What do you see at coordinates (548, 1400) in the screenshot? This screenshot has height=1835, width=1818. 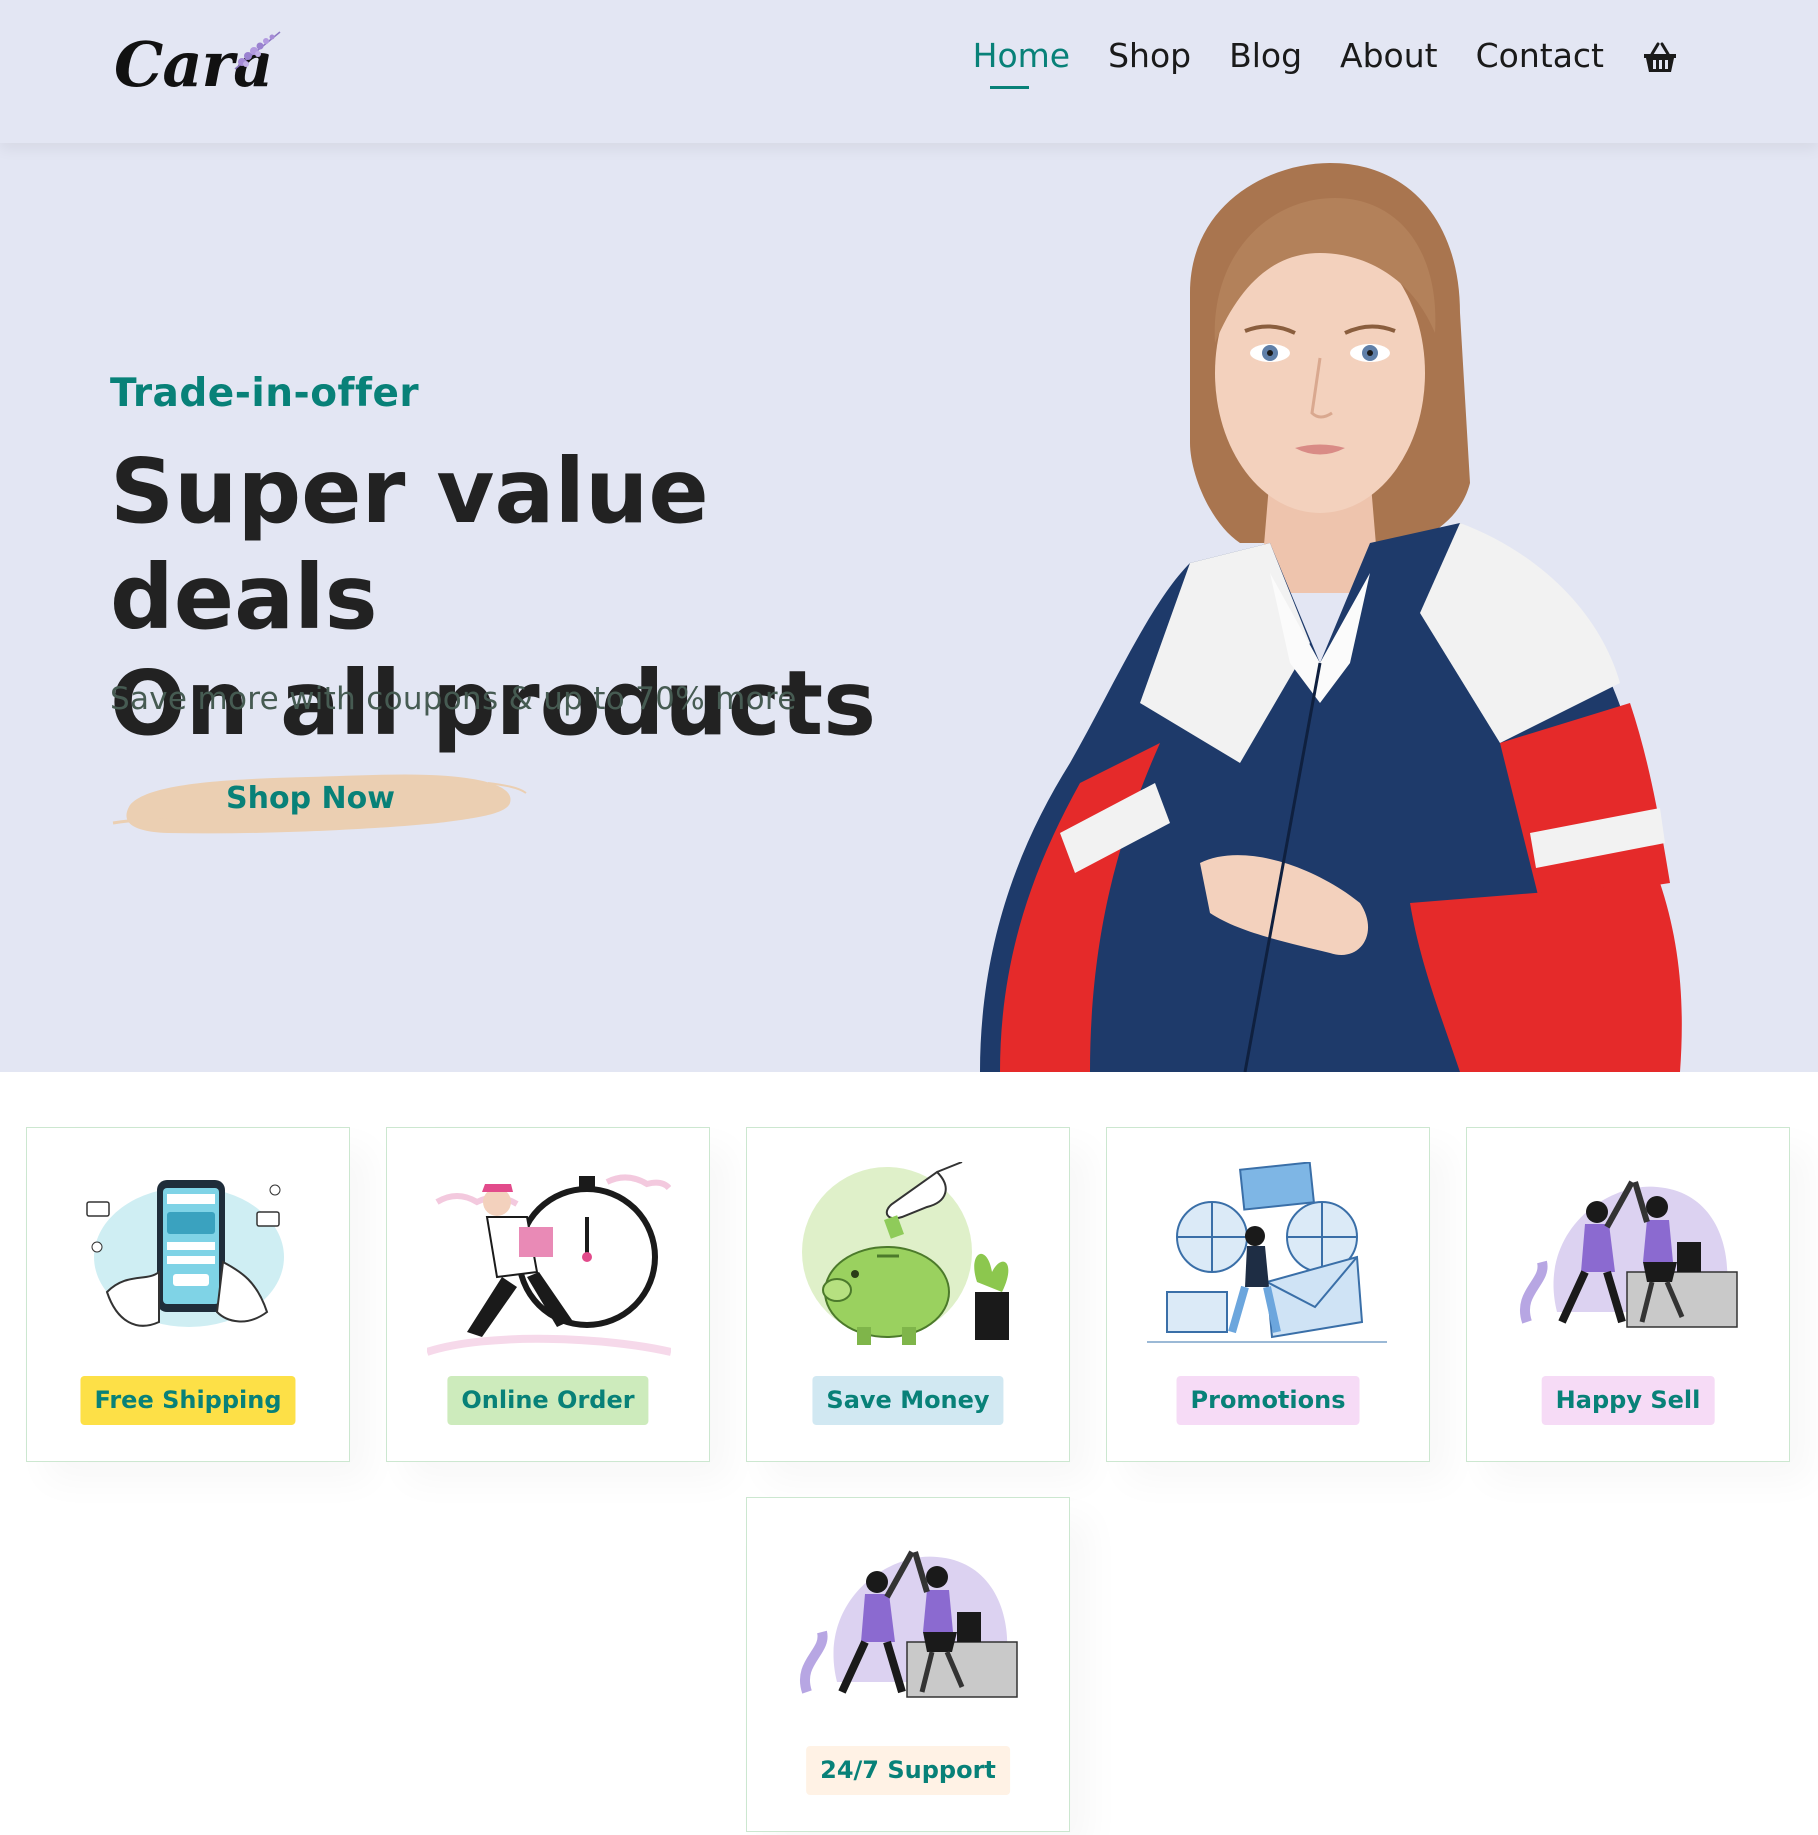 I see `feature-label: Online Order` at bounding box center [548, 1400].